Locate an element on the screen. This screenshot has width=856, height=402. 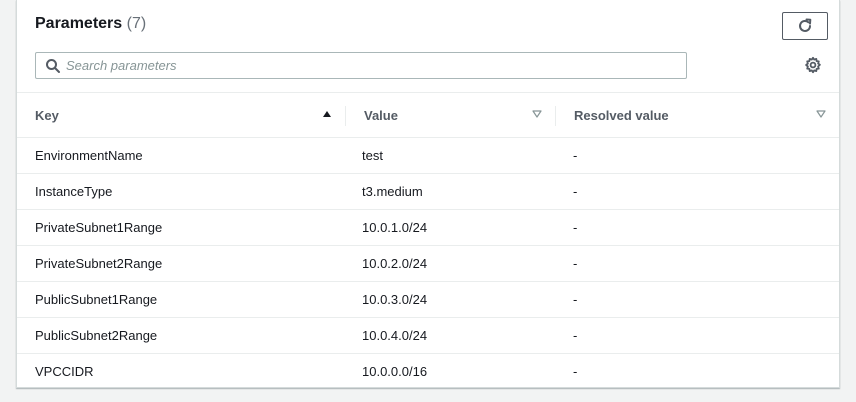
parameter-key: PublicSubnet2Range is located at coordinates (96, 335).